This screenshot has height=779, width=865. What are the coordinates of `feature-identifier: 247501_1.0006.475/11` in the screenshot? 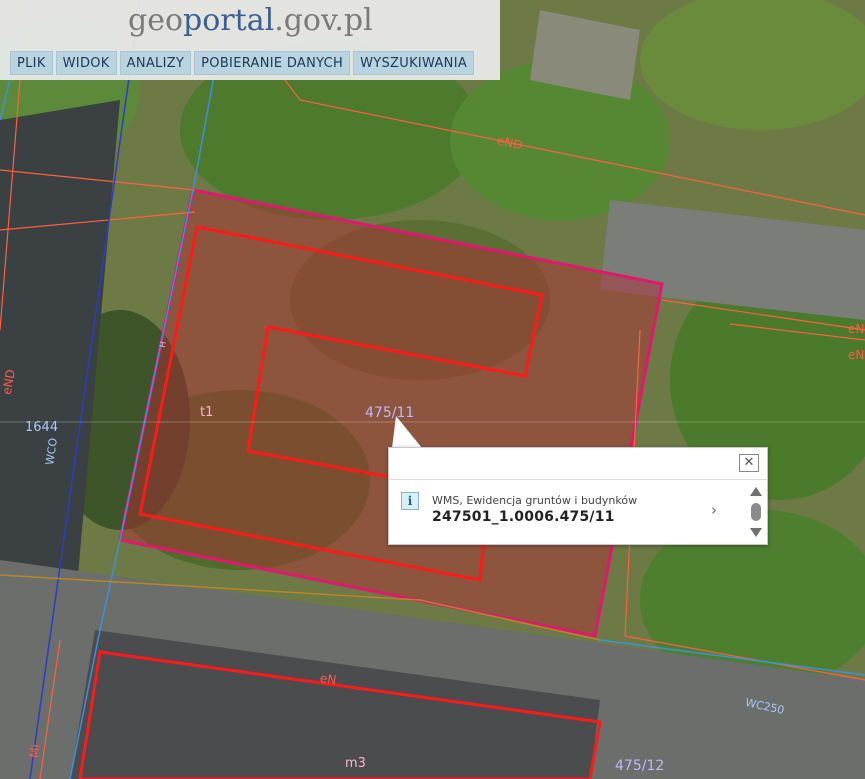 It's located at (523, 517).